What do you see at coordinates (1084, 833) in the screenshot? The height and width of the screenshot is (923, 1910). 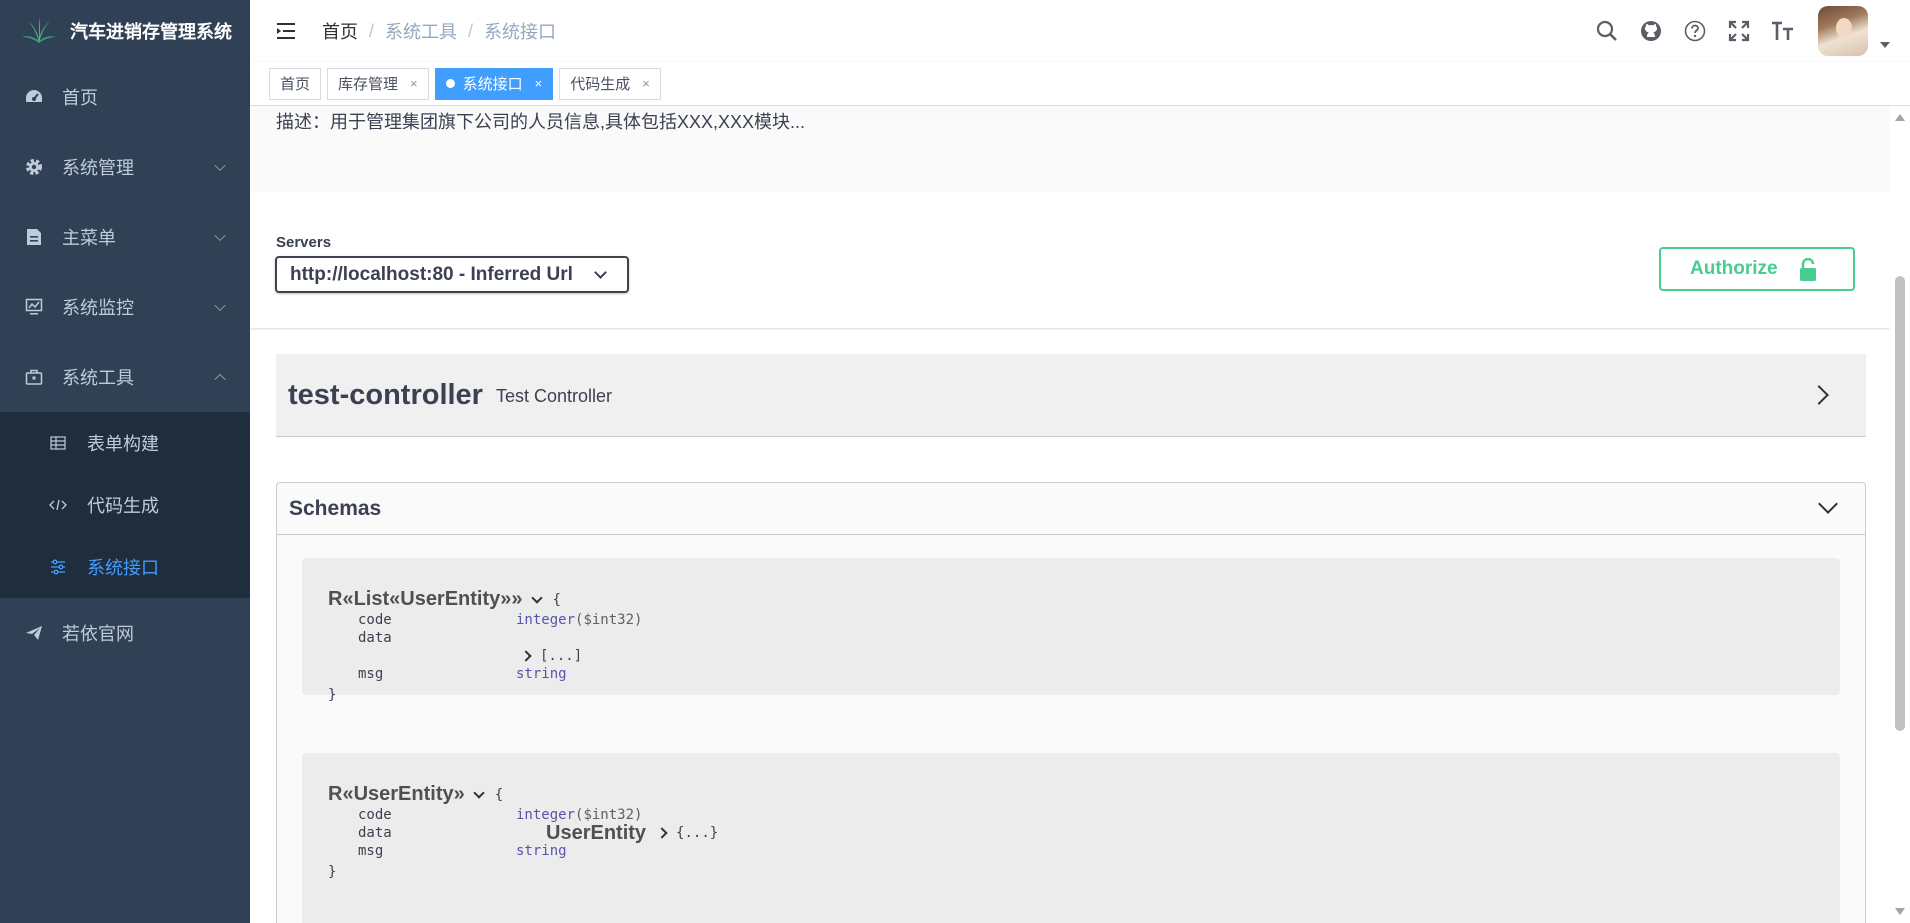 I see `property-row: UserEntity {...}` at bounding box center [1084, 833].